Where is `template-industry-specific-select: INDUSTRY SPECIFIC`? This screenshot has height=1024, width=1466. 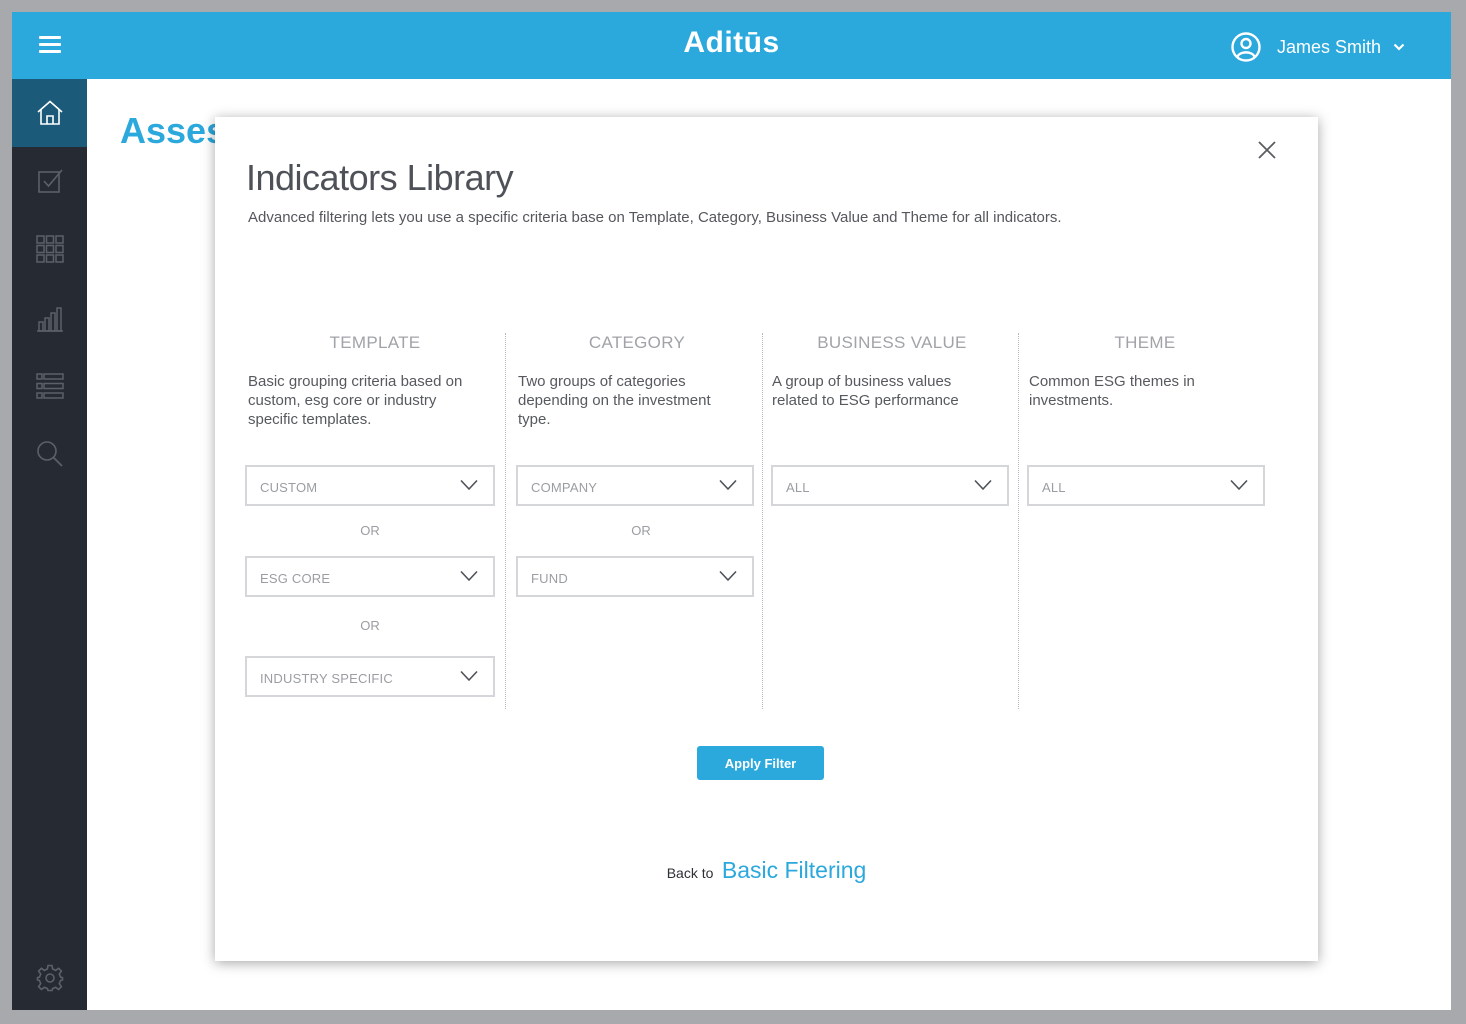
template-industry-specific-select: INDUSTRY SPECIFIC is located at coordinates (370, 676).